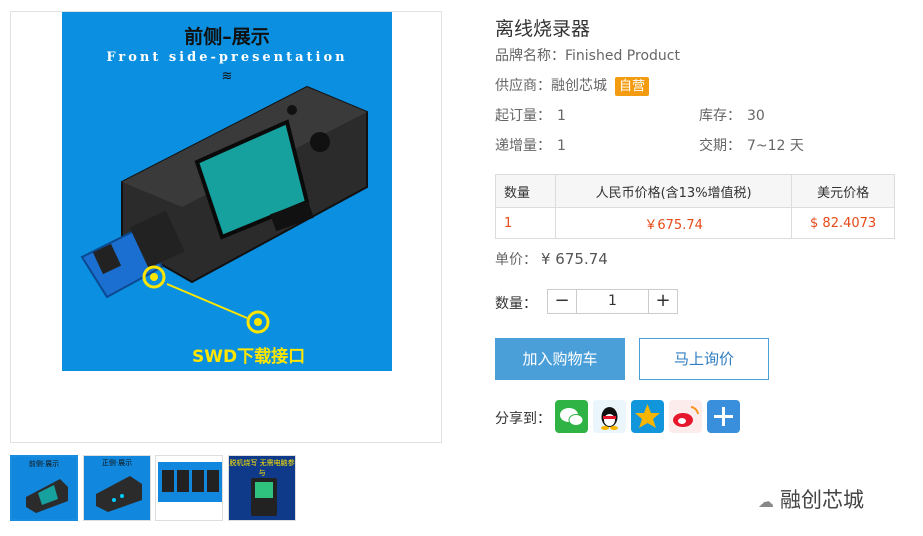 The height and width of the screenshot is (536, 923). What do you see at coordinates (766, 501) in the screenshot?
I see `wechat-watermark-icon: ☁` at bounding box center [766, 501].